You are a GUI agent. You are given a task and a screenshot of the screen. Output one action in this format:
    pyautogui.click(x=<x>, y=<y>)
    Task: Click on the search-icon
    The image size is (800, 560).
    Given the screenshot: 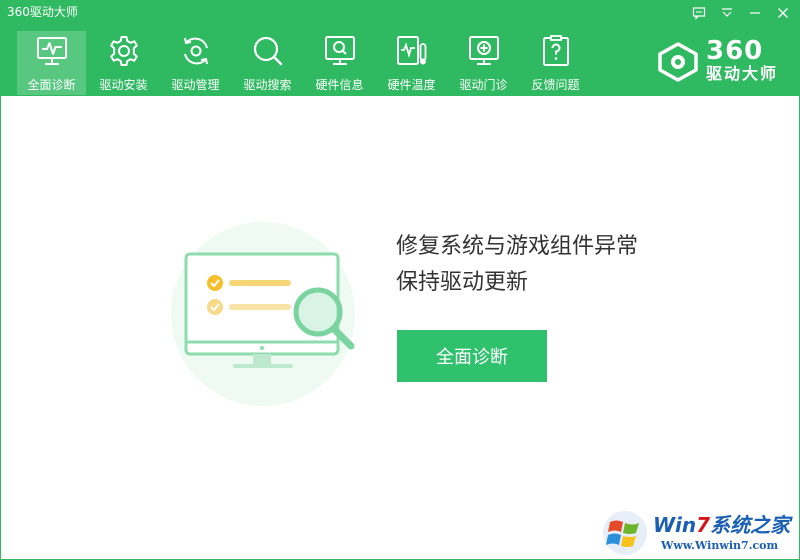 What is the action you would take?
    pyautogui.click(x=267, y=51)
    